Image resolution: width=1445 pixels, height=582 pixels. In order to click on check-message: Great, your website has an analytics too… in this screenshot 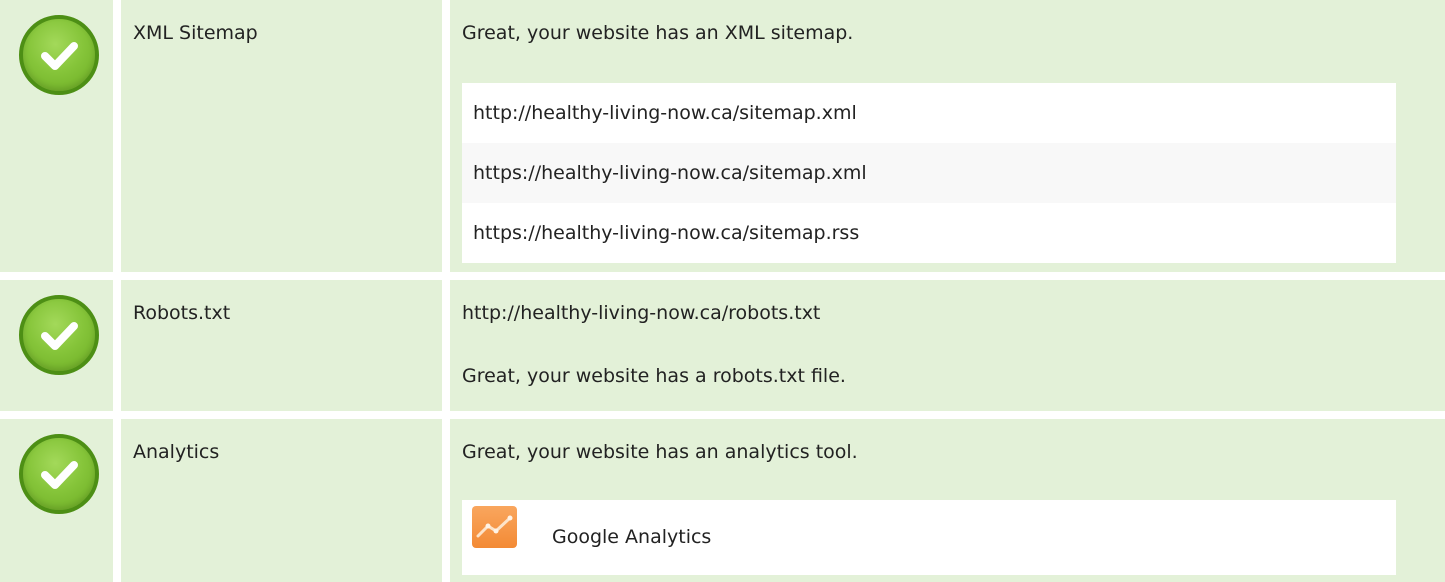, I will do `click(660, 452)`.